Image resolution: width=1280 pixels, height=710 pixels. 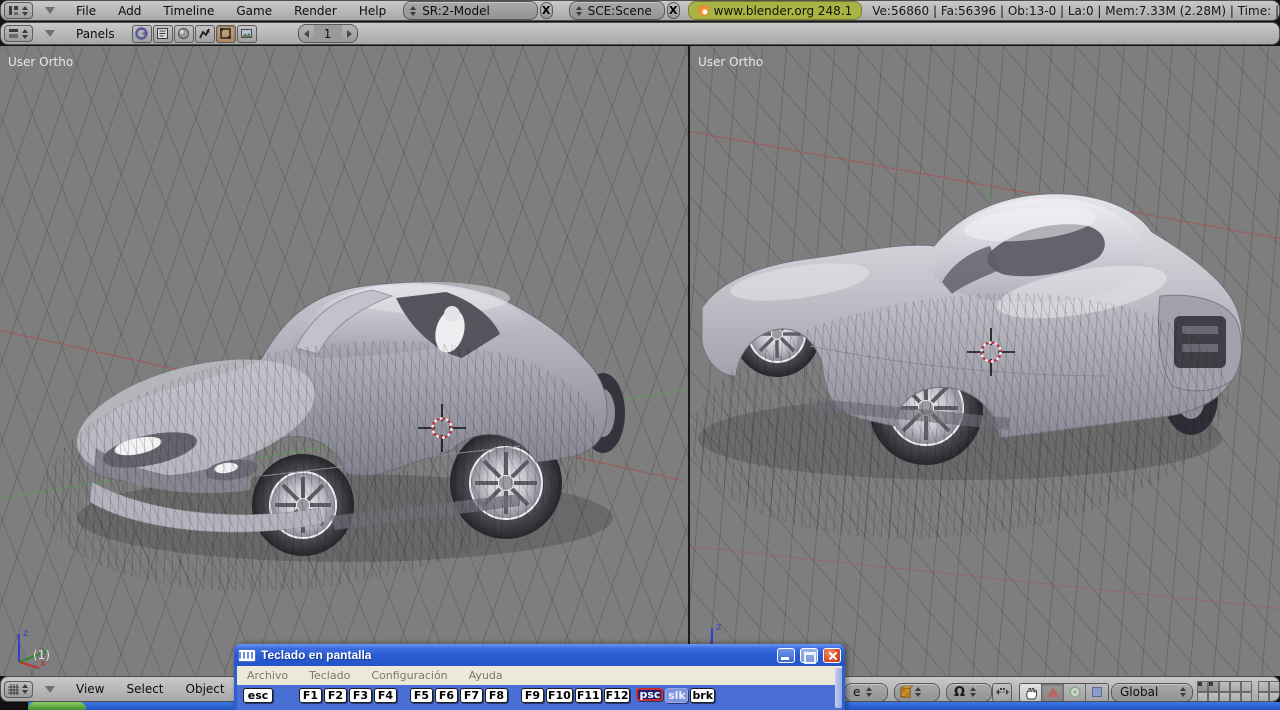 I want to click on frame-number-value: 1, so click(x=328, y=34).